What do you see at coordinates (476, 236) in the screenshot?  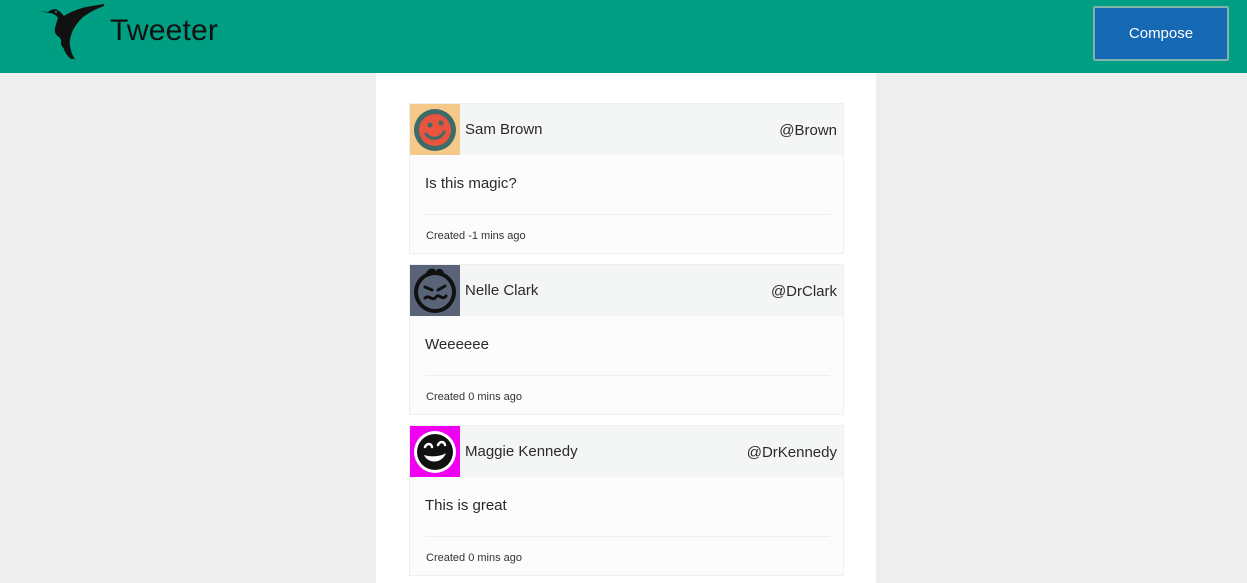 I see `tweet-timestamp: Created -1 mins ago` at bounding box center [476, 236].